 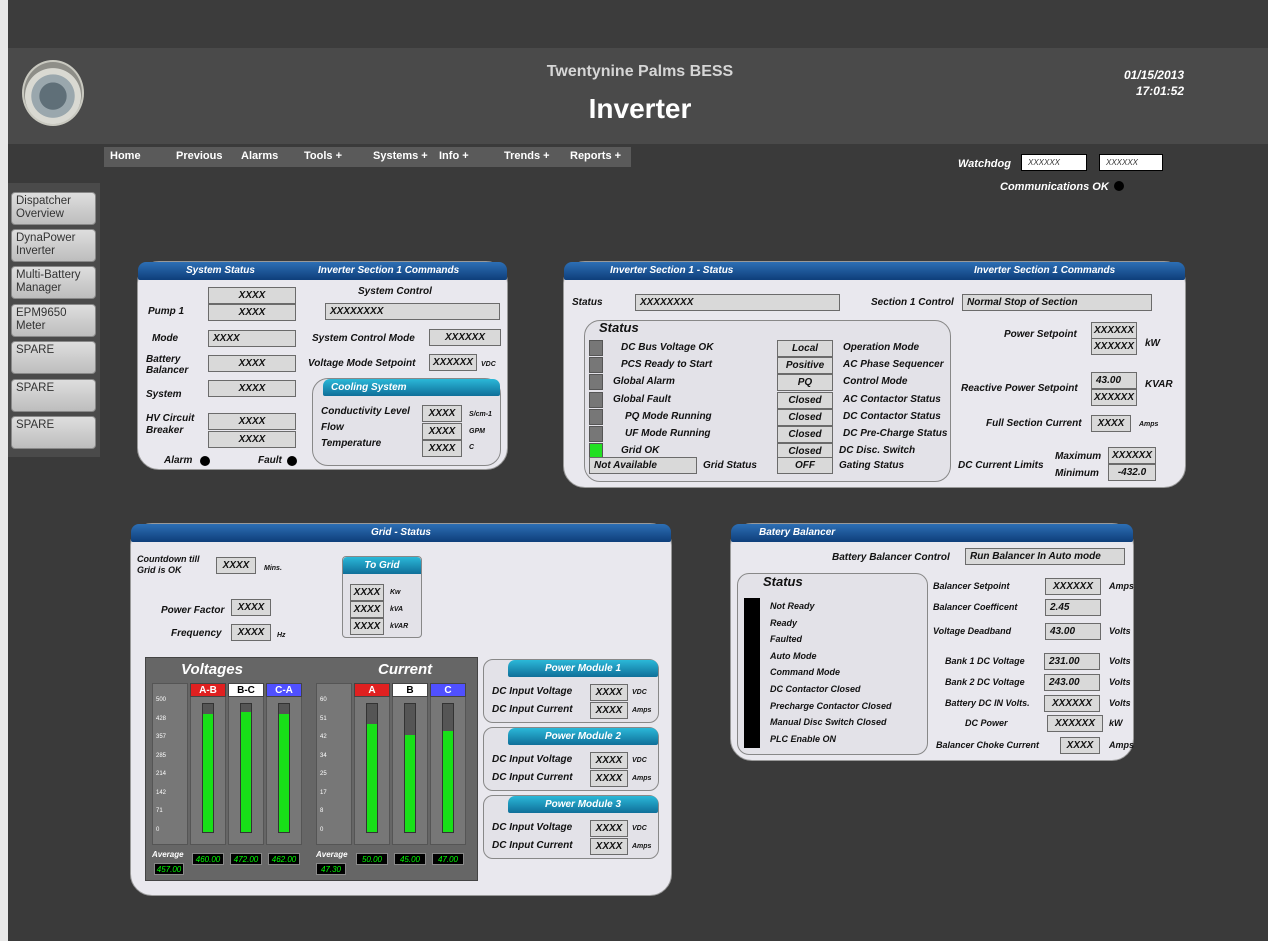 I want to click on section1-commands-title: Inverter Section 1 Commands, so click(x=389, y=270).